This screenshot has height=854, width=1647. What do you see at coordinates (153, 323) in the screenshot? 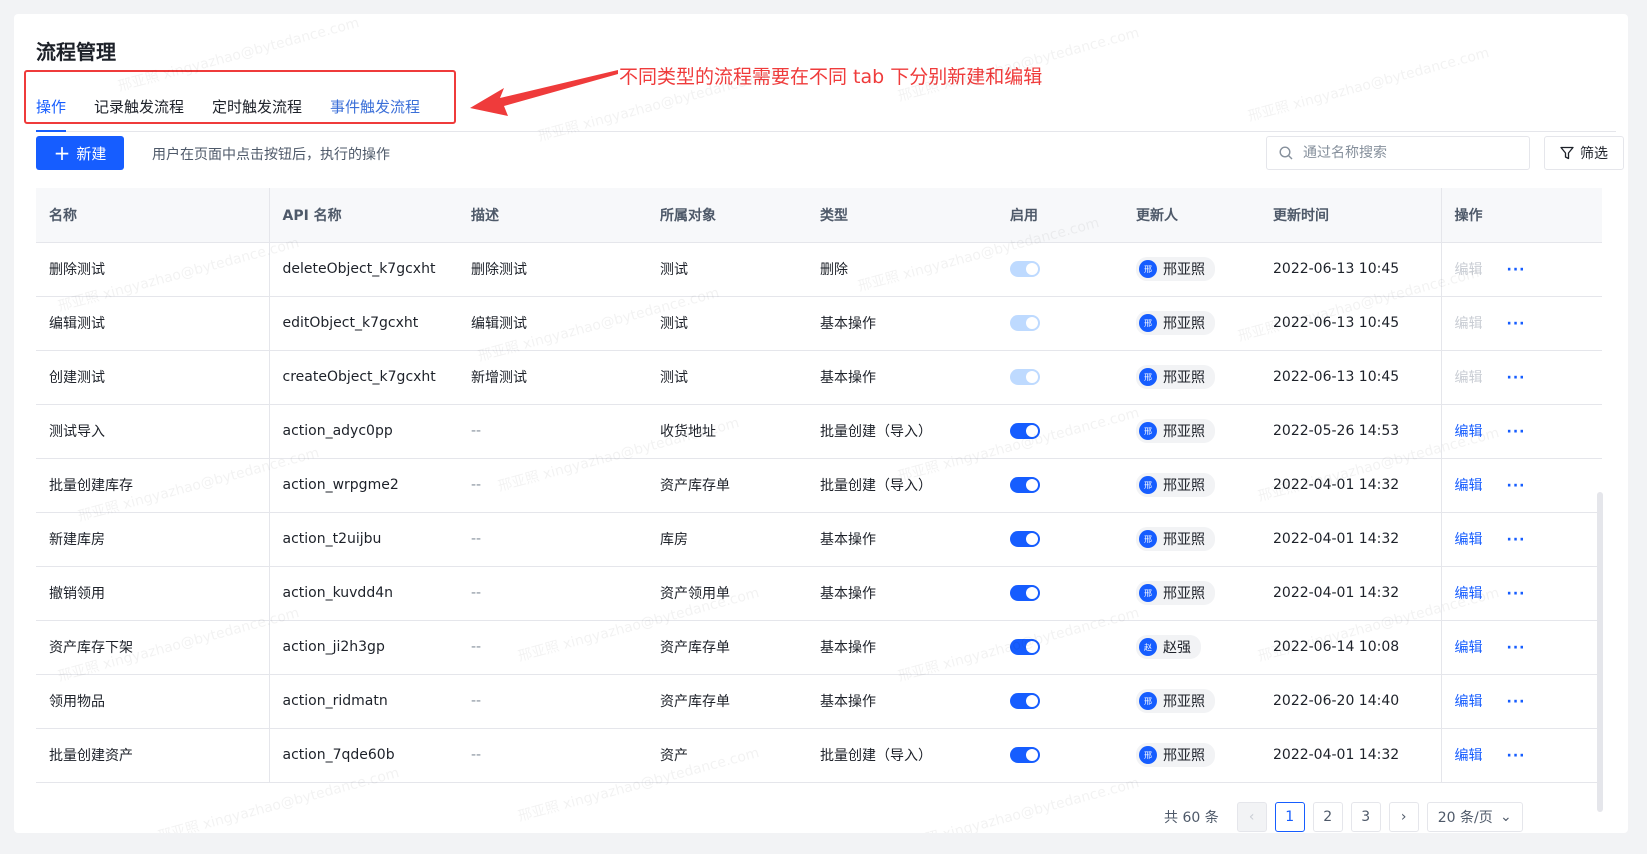
I see `cell-name: 编辑测试` at bounding box center [153, 323].